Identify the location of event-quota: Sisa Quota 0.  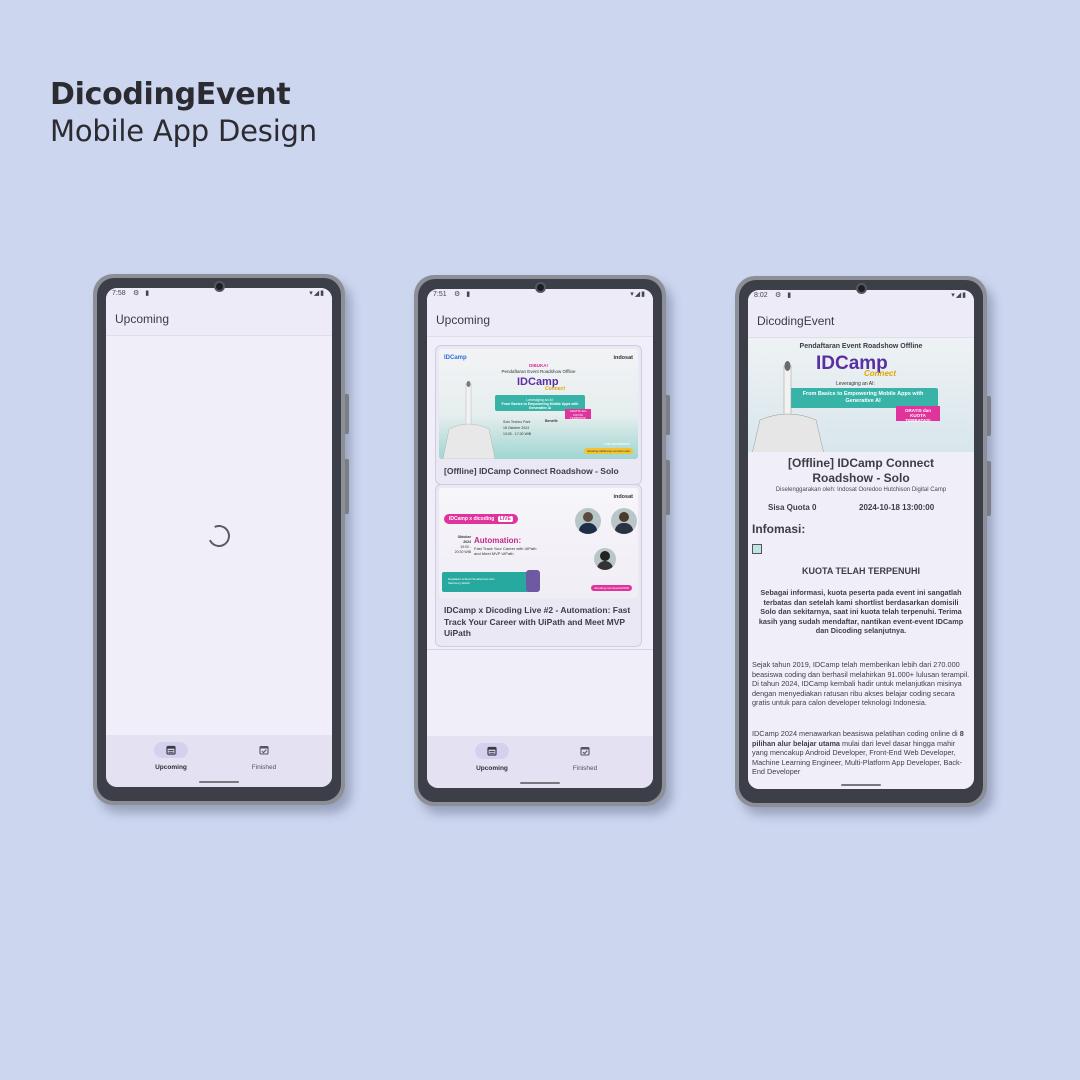
(792, 507).